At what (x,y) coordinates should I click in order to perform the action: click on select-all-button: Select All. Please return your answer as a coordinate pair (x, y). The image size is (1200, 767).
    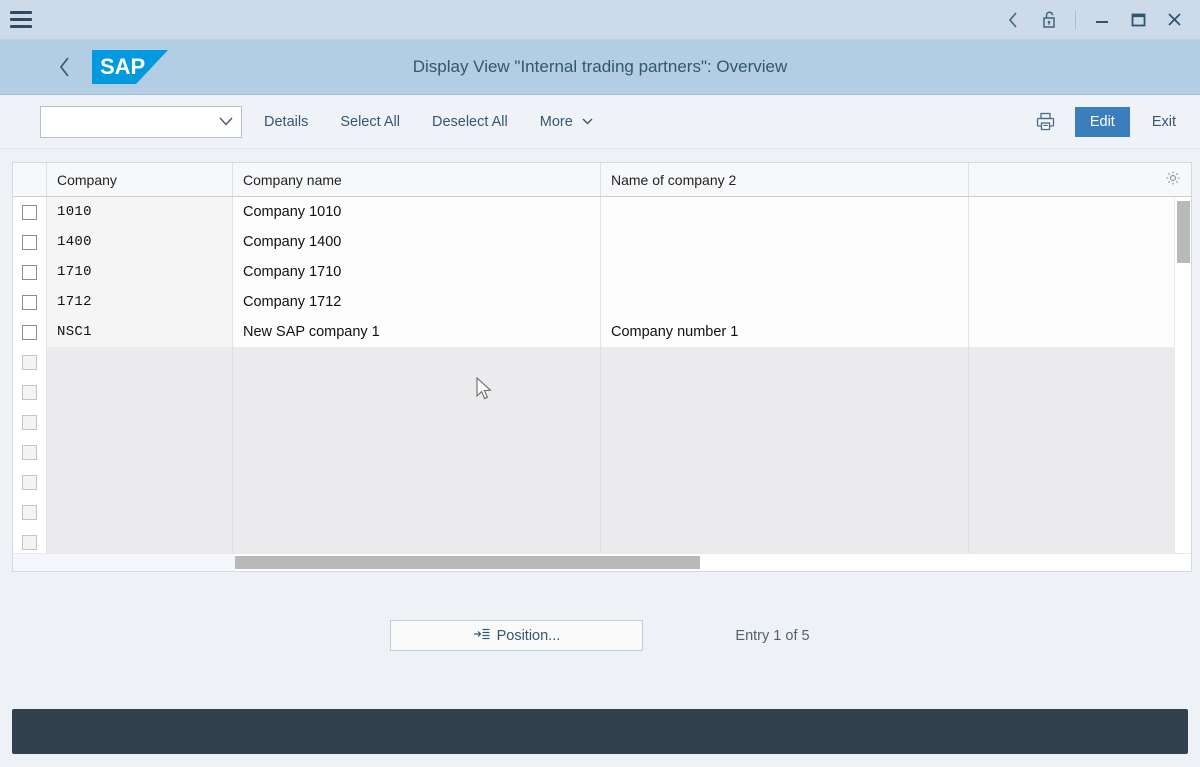
    Looking at the image, I should click on (370, 122).